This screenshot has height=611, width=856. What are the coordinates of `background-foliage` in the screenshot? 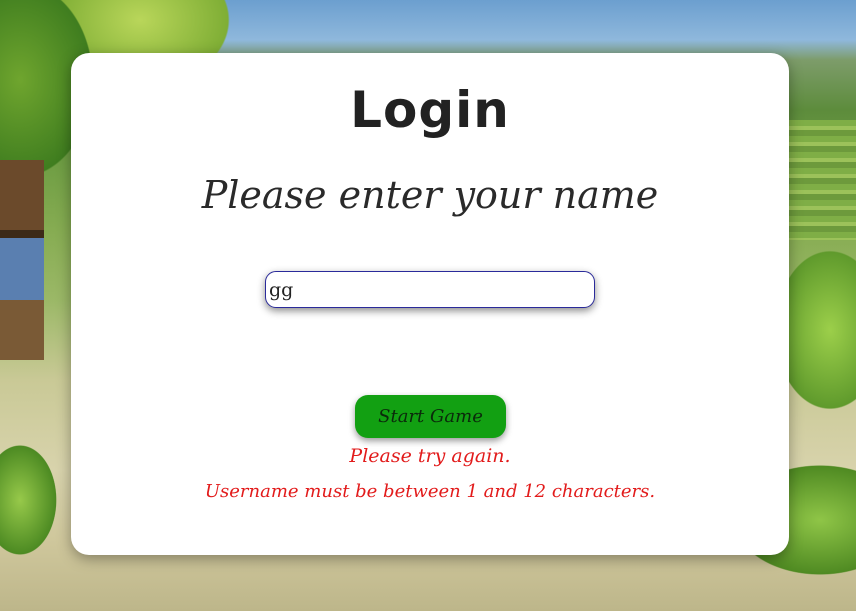 It's located at (818, 180).